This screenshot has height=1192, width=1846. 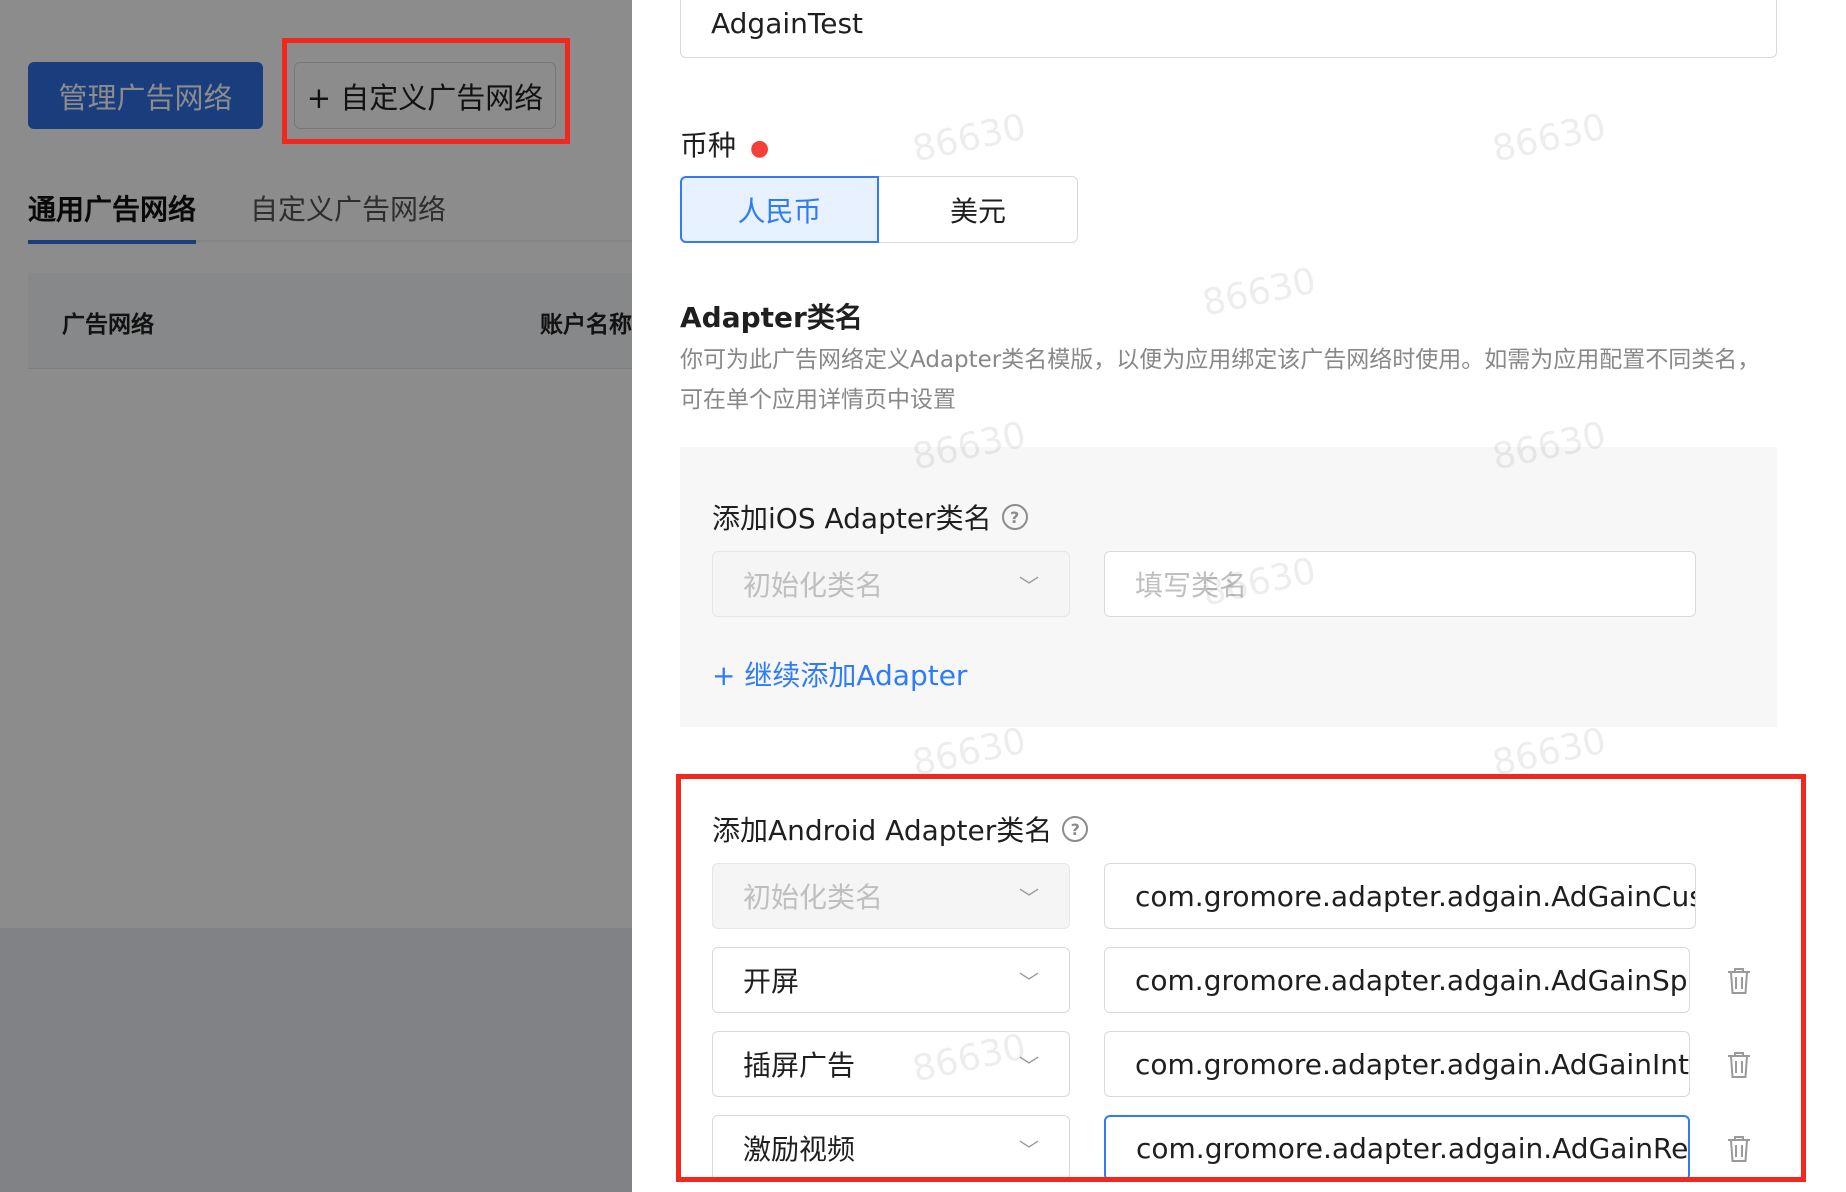 What do you see at coordinates (708, 145) in the screenshot?
I see `currency-label-text: 币种` at bounding box center [708, 145].